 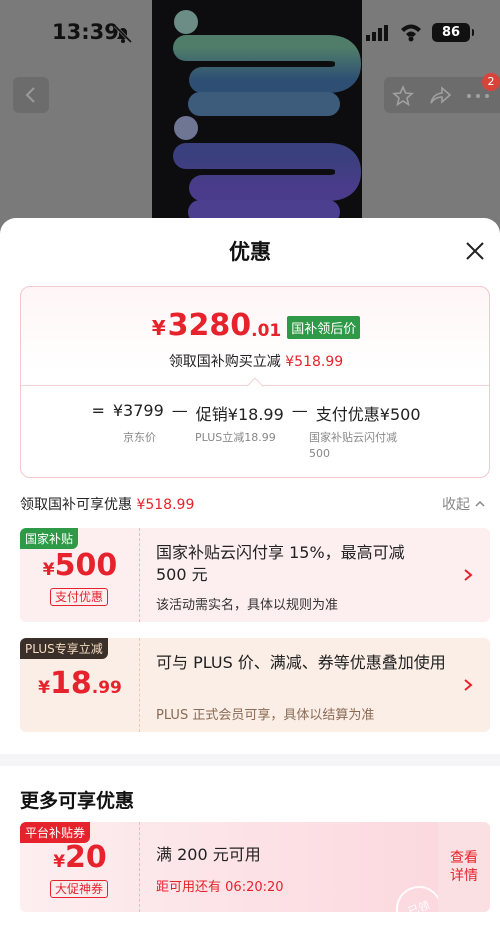 What do you see at coordinates (49, 538) in the screenshot?
I see `coupon-tag: 国家补贴` at bounding box center [49, 538].